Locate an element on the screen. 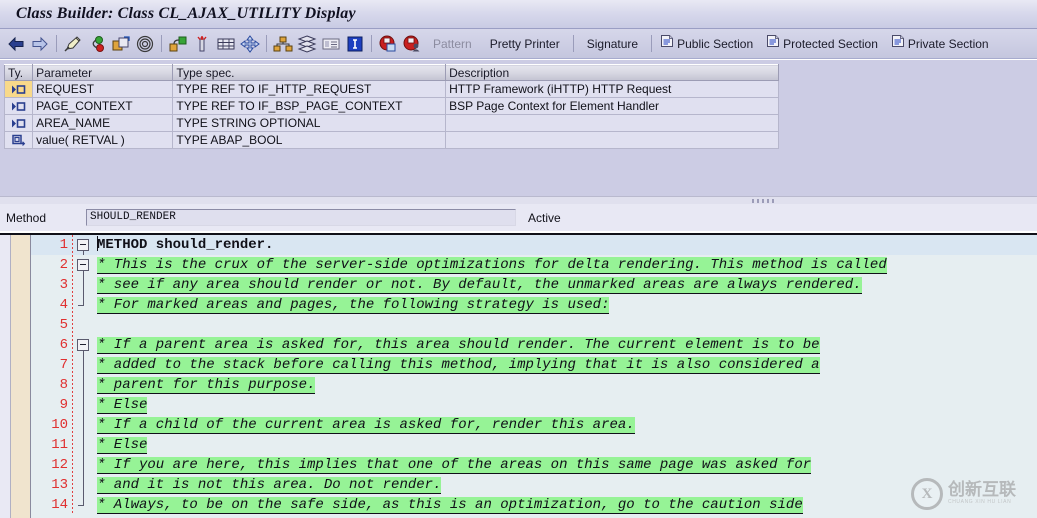 Image resolution: width=1037 pixels, height=518 pixels. parameter-name-cell: AREA_NAME is located at coordinates (103, 123).